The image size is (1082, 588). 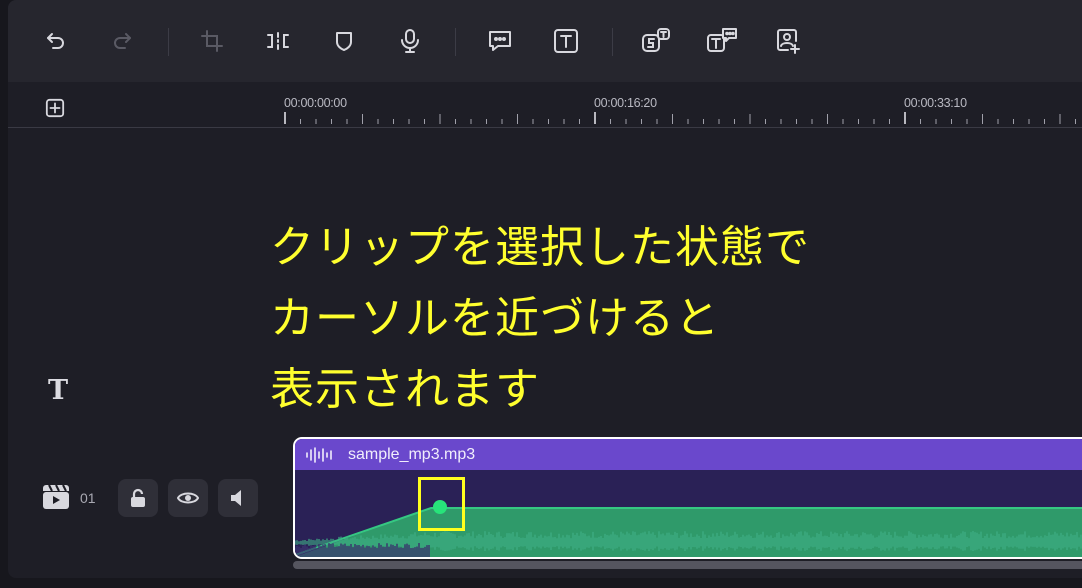 I want to click on speech-bubble-icon, so click(x=500, y=41).